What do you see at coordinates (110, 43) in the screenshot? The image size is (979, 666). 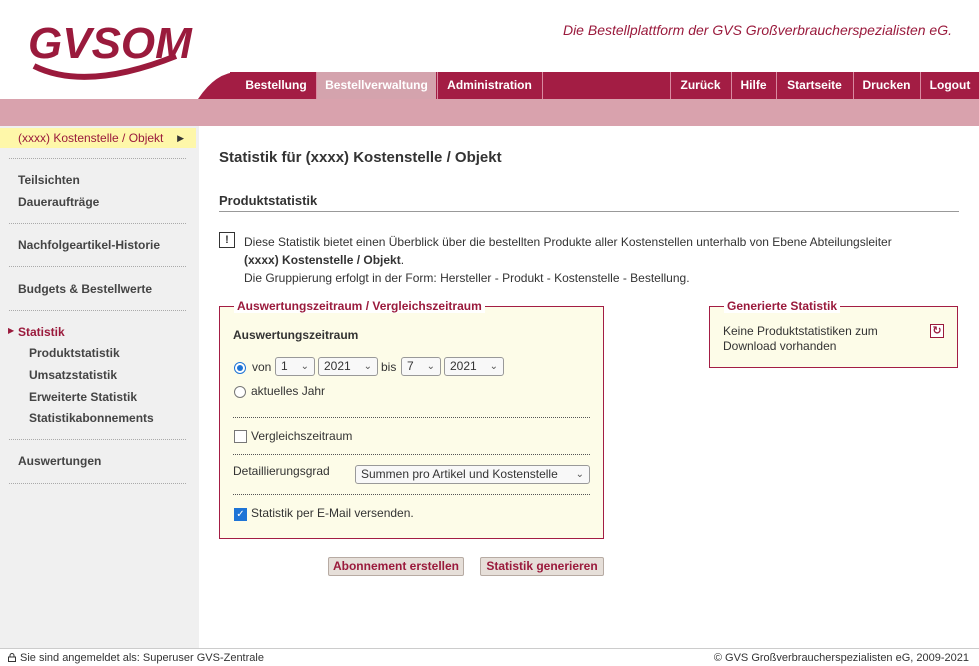 I see `svg-text: GVSOM` at bounding box center [110, 43].